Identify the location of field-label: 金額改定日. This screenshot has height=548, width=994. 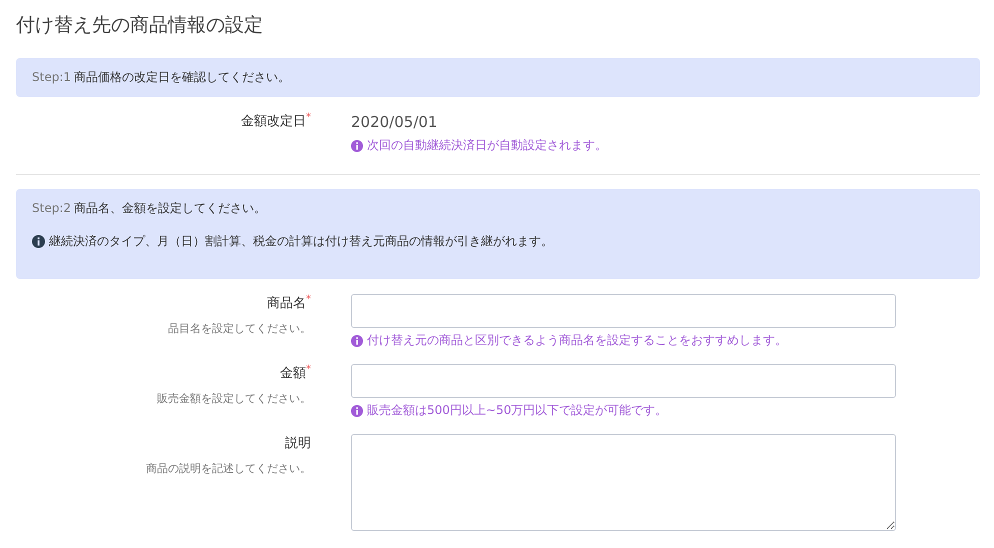
(273, 121).